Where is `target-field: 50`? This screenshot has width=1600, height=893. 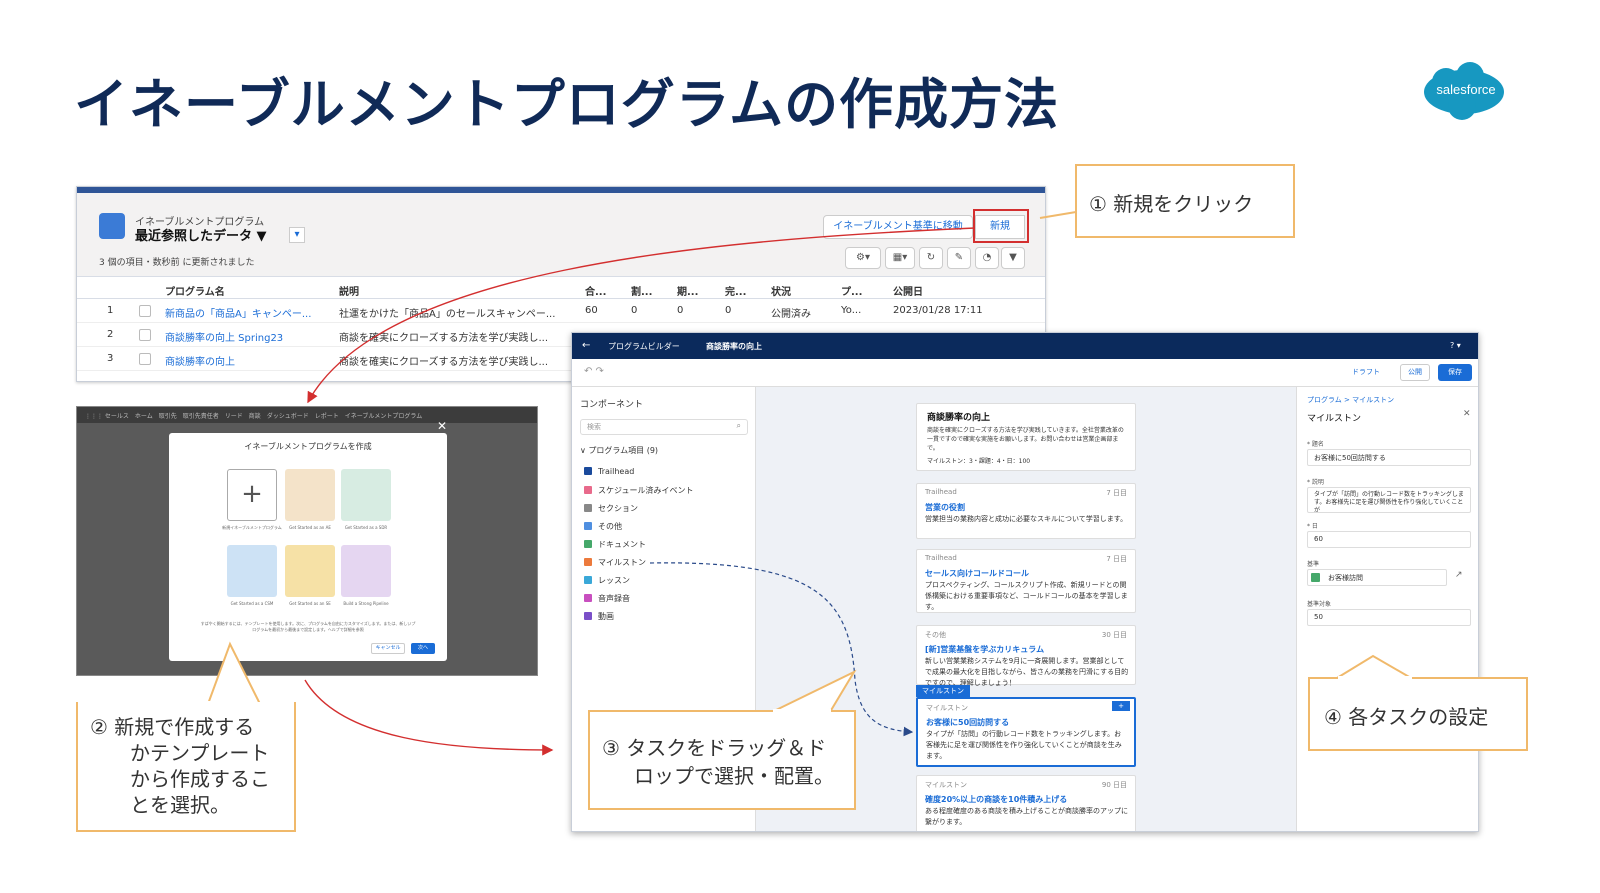
target-field: 50 is located at coordinates (1389, 617).